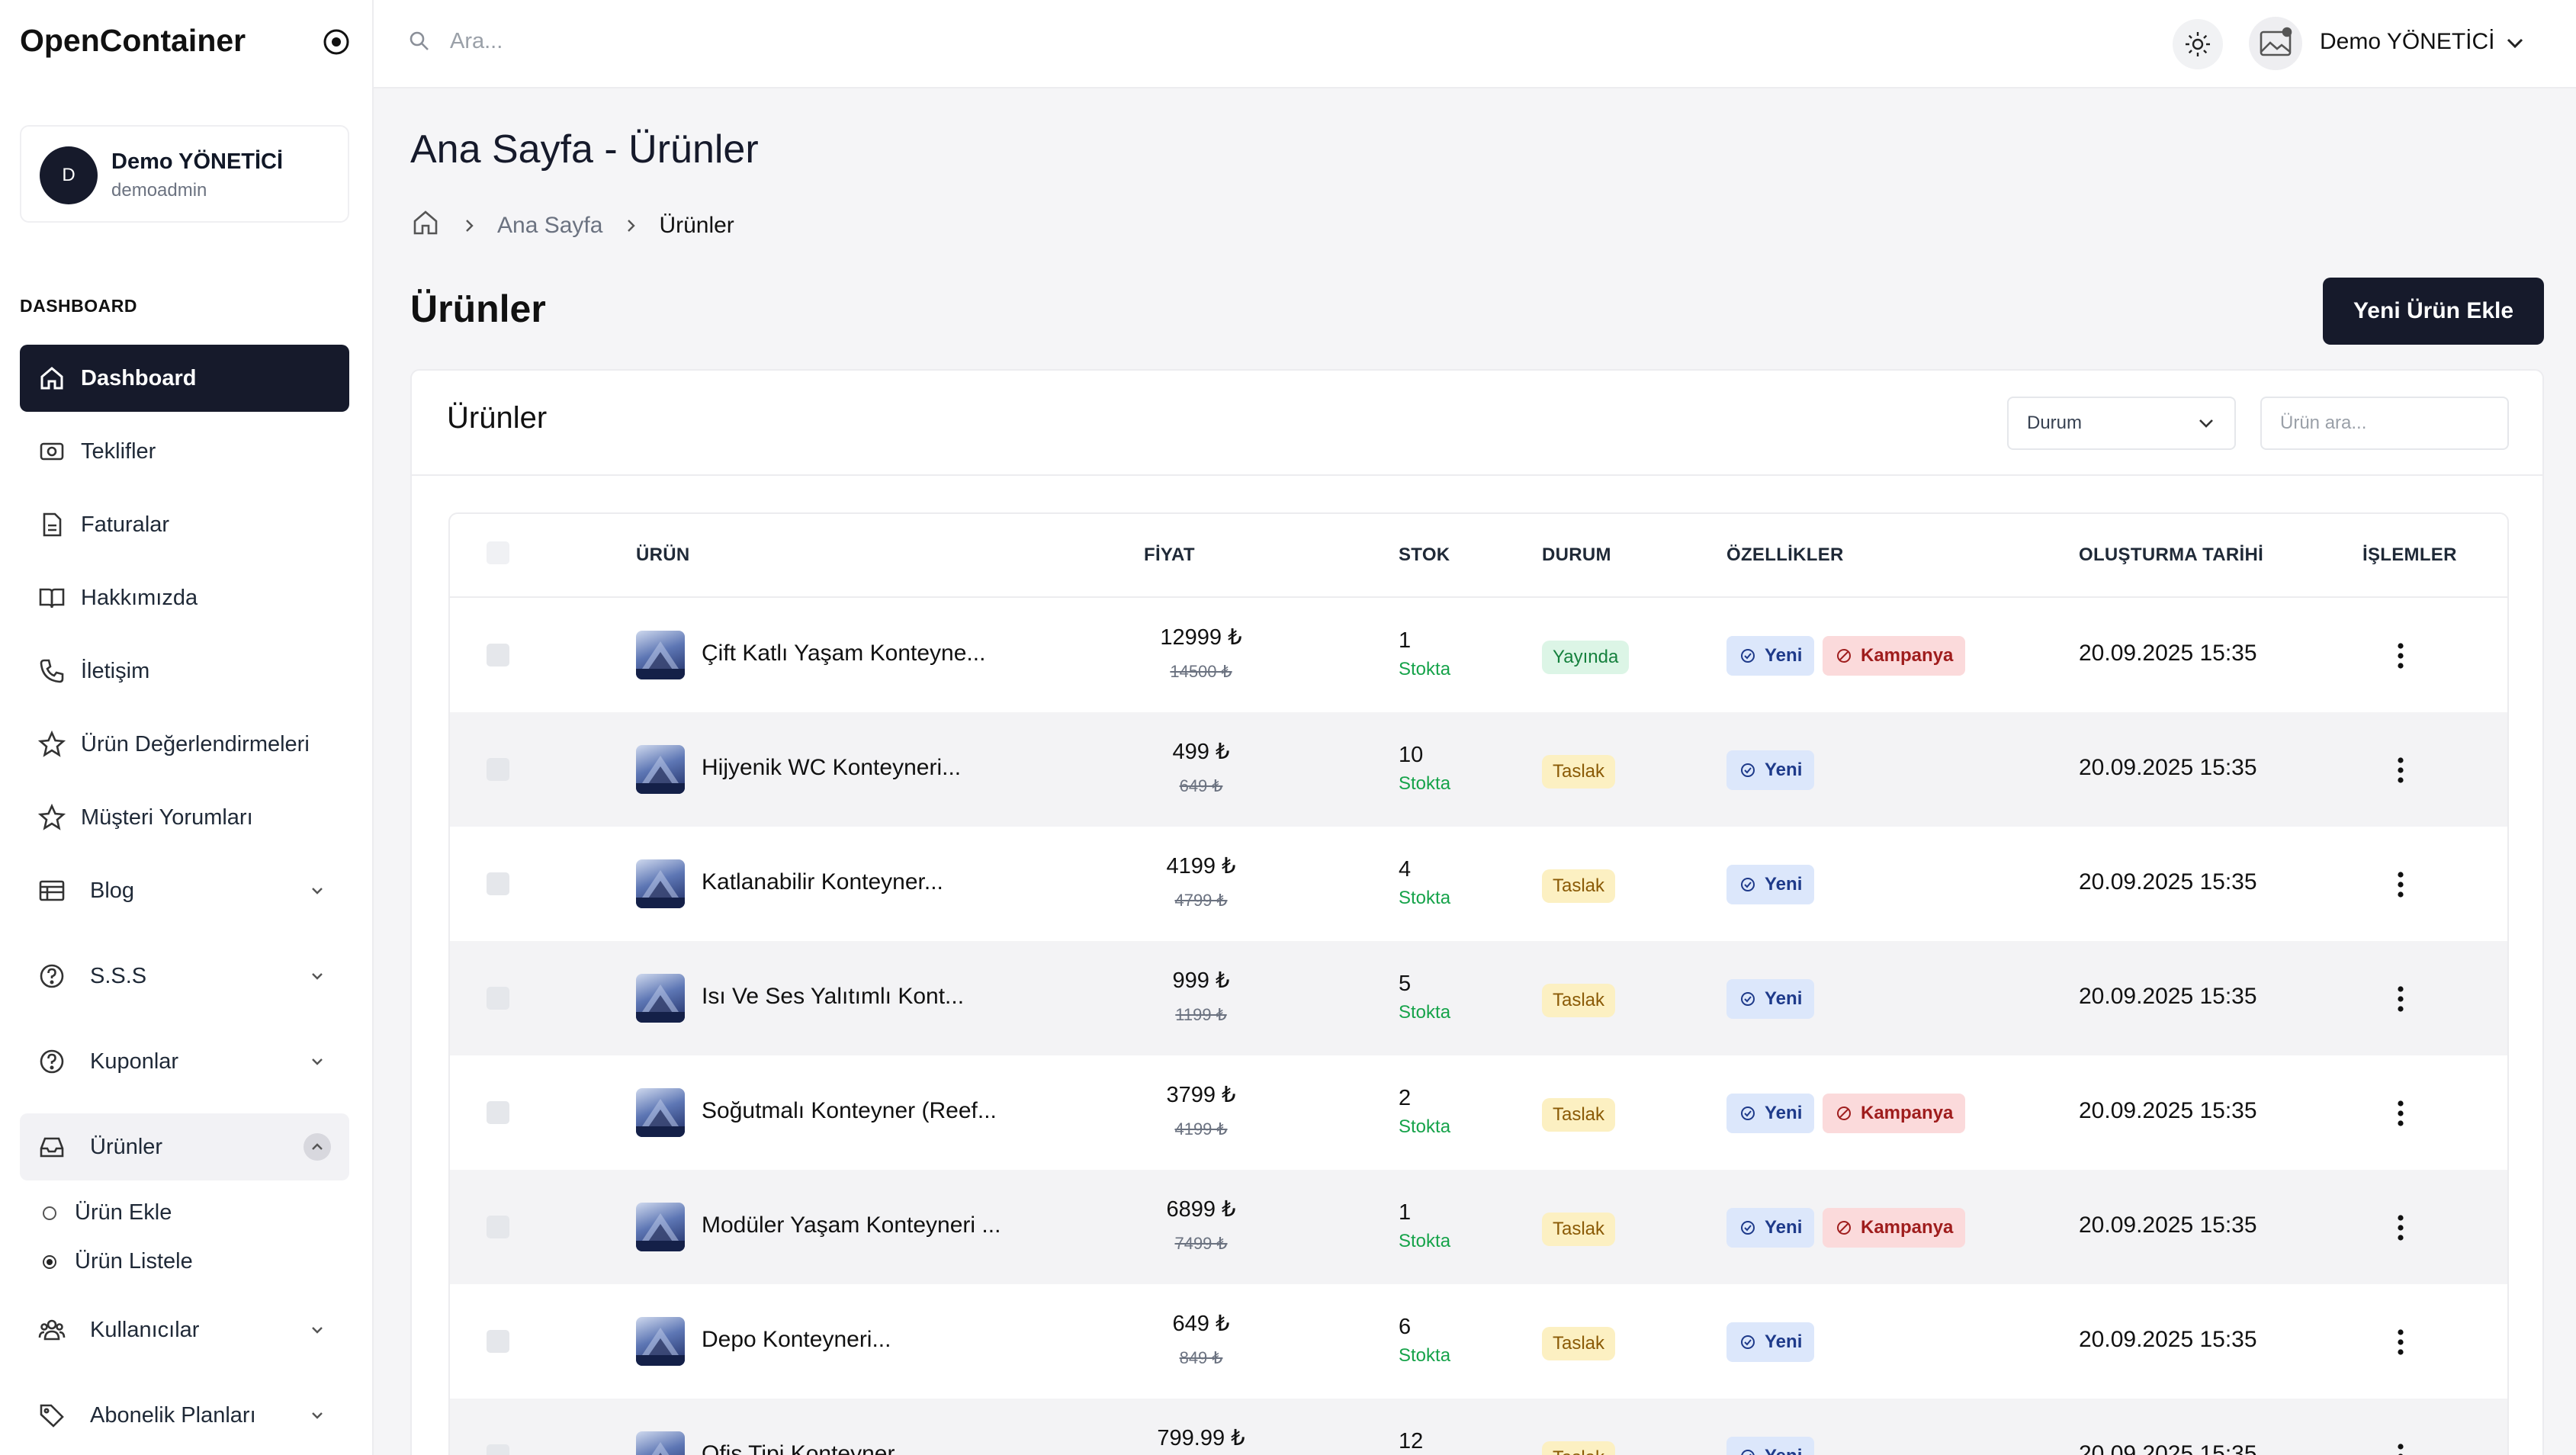 This screenshot has width=2576, height=1455. I want to click on sidebar-item-blog: Blog, so click(184, 890).